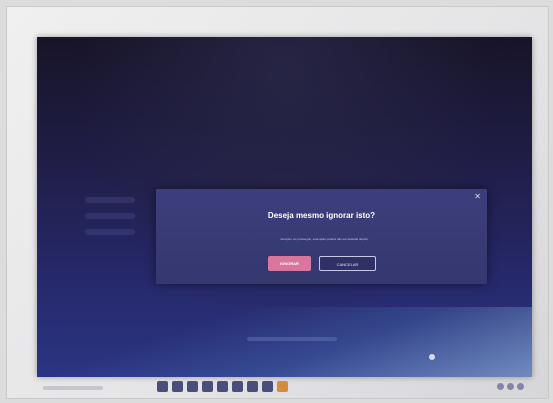  Describe the element at coordinates (477, 197) in the screenshot. I see `close-icon: ✕` at that location.